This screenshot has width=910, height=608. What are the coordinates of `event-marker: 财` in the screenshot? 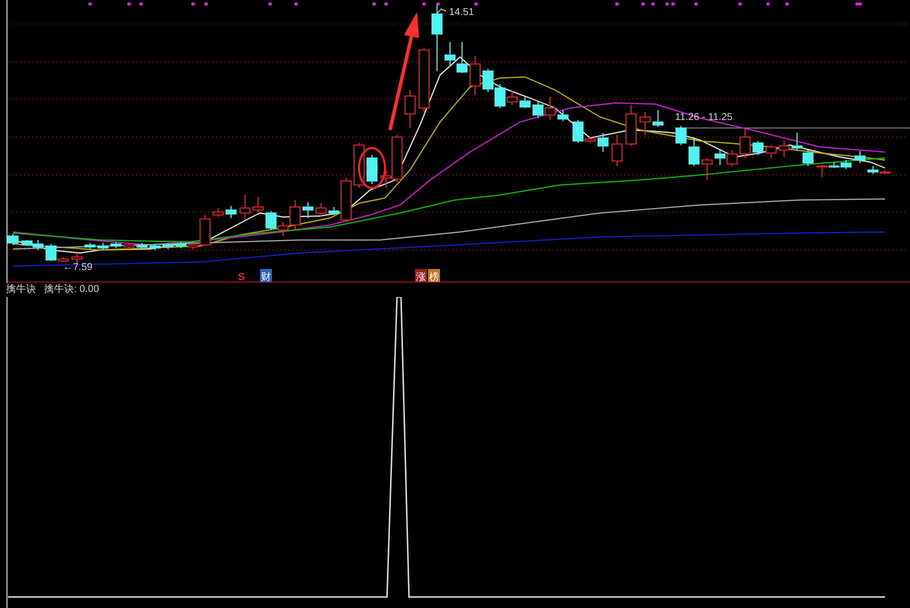 It's located at (266, 276).